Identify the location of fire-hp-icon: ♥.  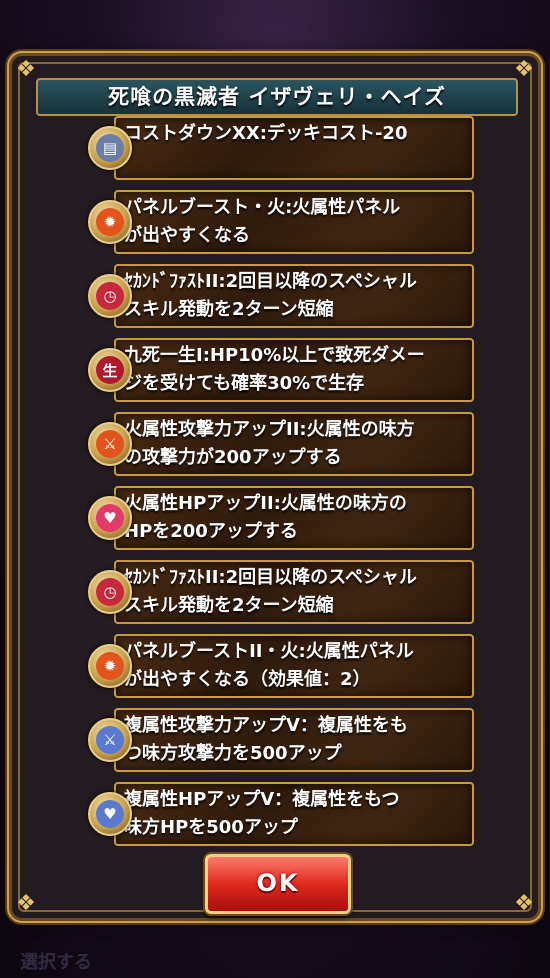
(110, 518).